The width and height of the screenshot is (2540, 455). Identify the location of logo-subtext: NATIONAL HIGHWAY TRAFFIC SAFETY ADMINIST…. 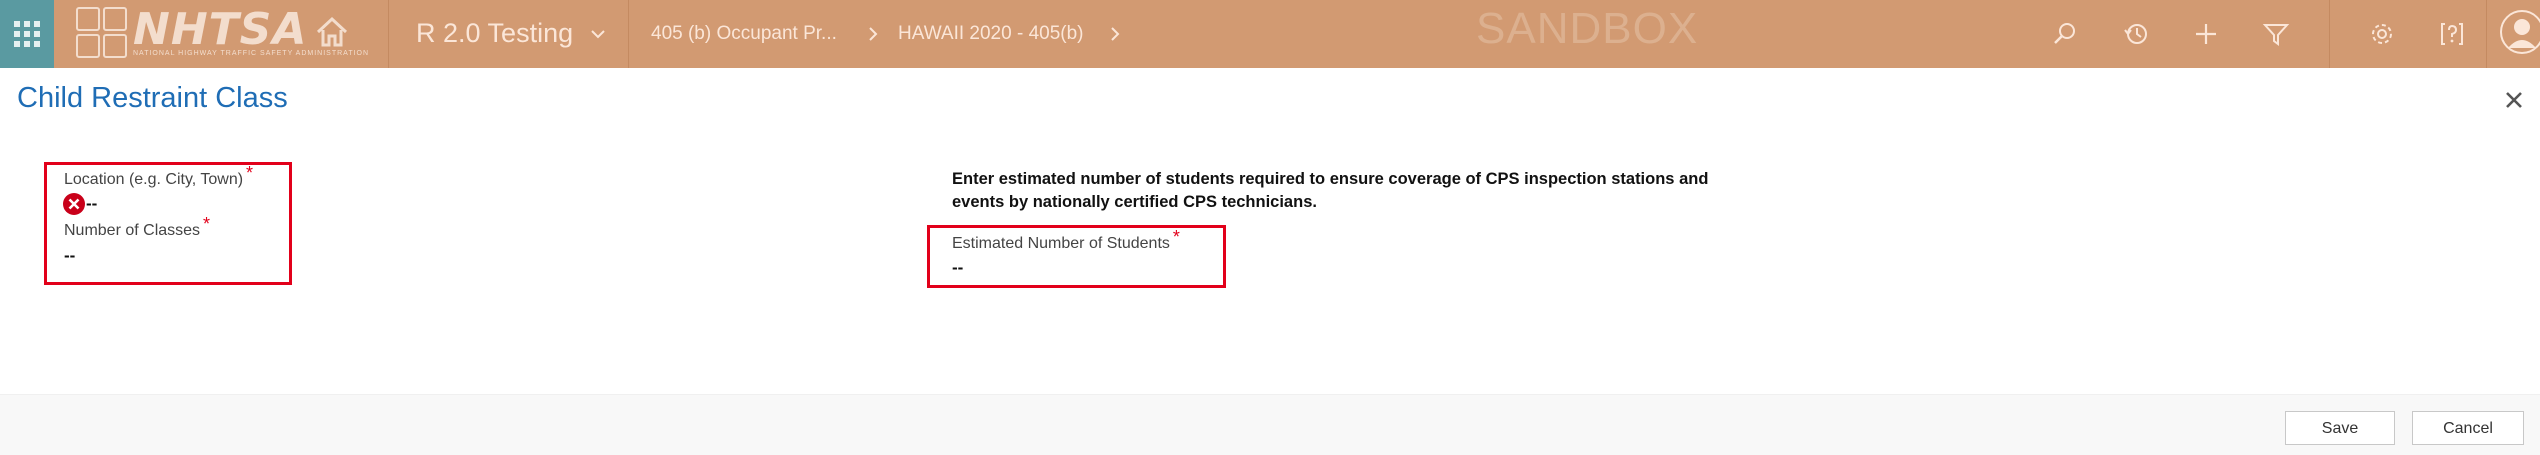
(251, 53).